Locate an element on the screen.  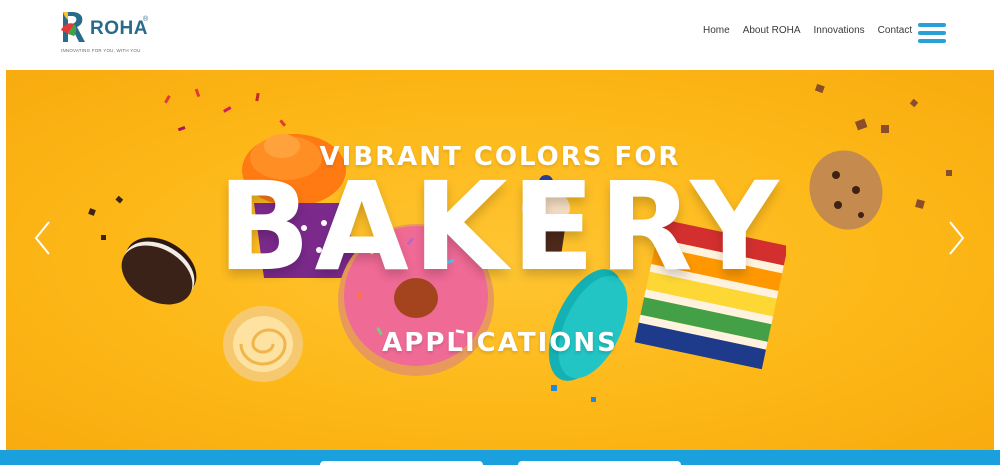
nav-contact: Contact is located at coordinates (895, 30).